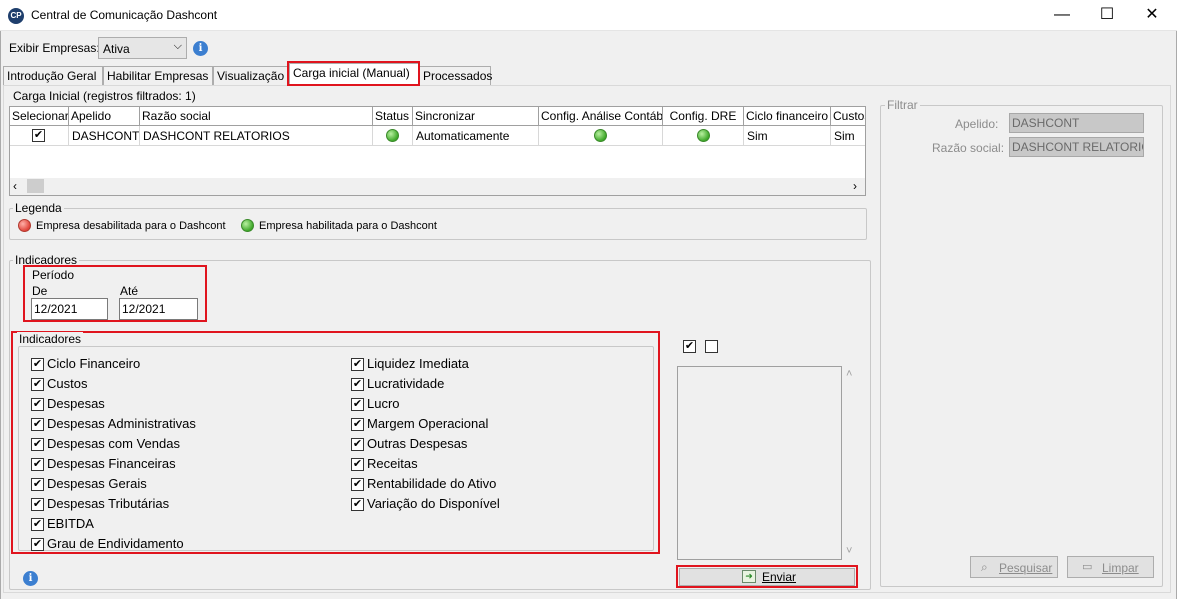  I want to click on selection-list, so click(759, 463).